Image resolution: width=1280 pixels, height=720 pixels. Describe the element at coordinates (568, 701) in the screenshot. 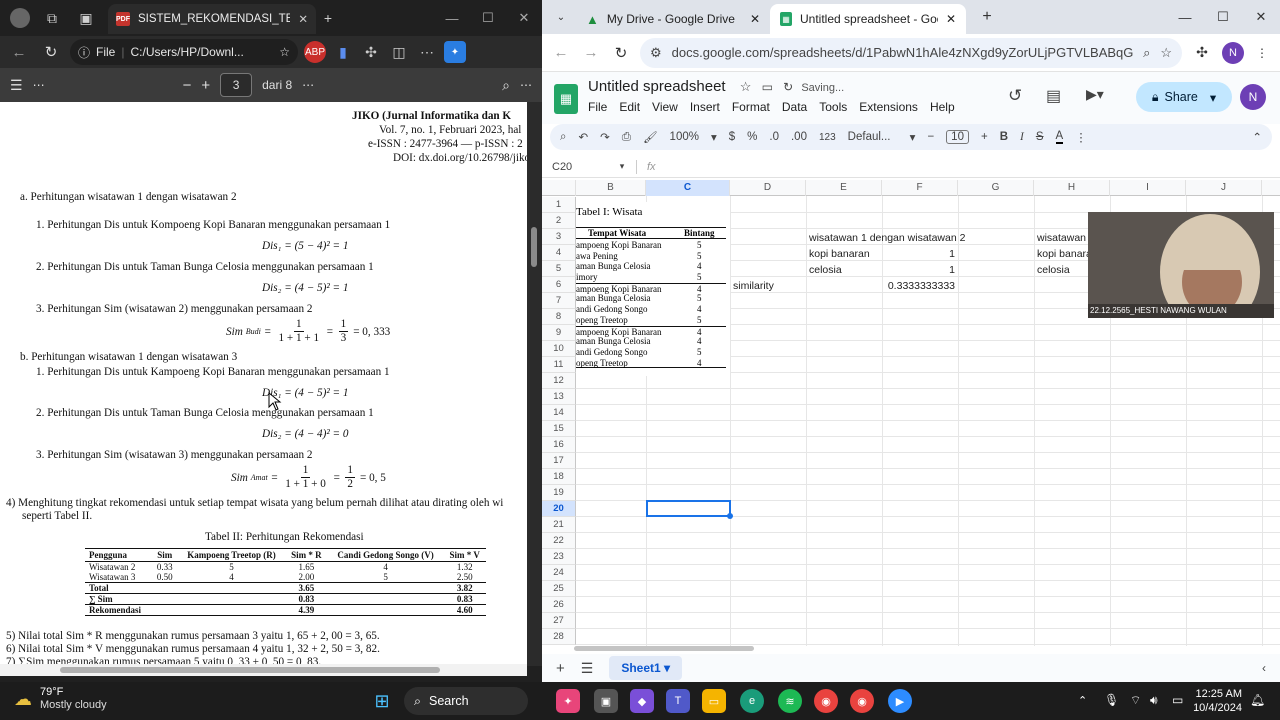

I see `copilot-app-icon: ✦` at that location.